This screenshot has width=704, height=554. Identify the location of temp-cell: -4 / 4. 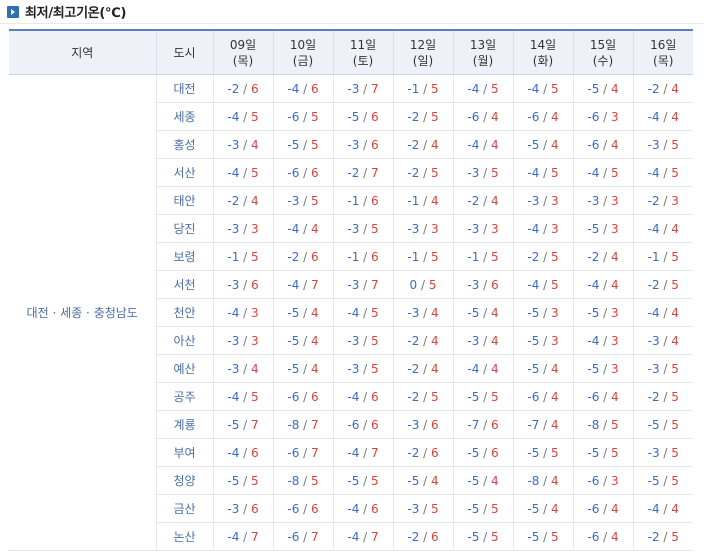
(483, 144).